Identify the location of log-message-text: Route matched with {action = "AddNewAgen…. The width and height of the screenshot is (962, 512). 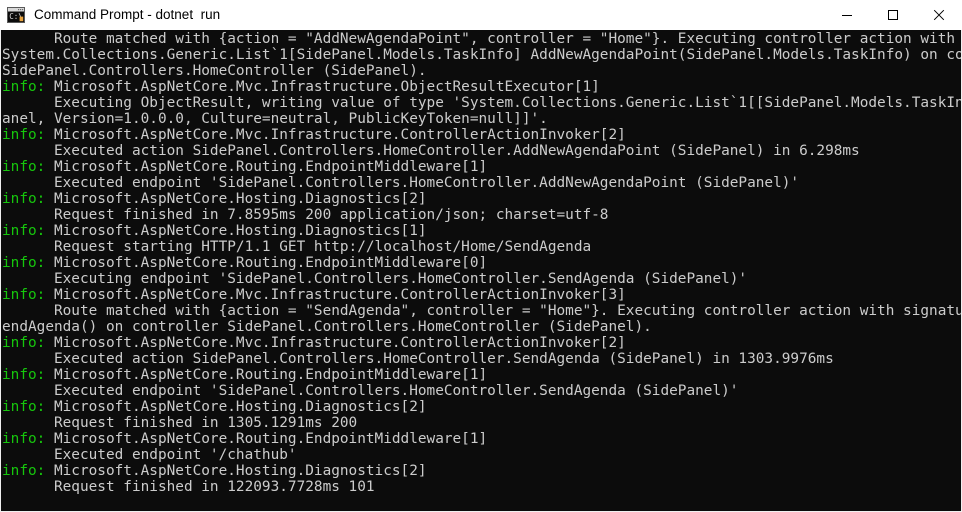
(482, 39).